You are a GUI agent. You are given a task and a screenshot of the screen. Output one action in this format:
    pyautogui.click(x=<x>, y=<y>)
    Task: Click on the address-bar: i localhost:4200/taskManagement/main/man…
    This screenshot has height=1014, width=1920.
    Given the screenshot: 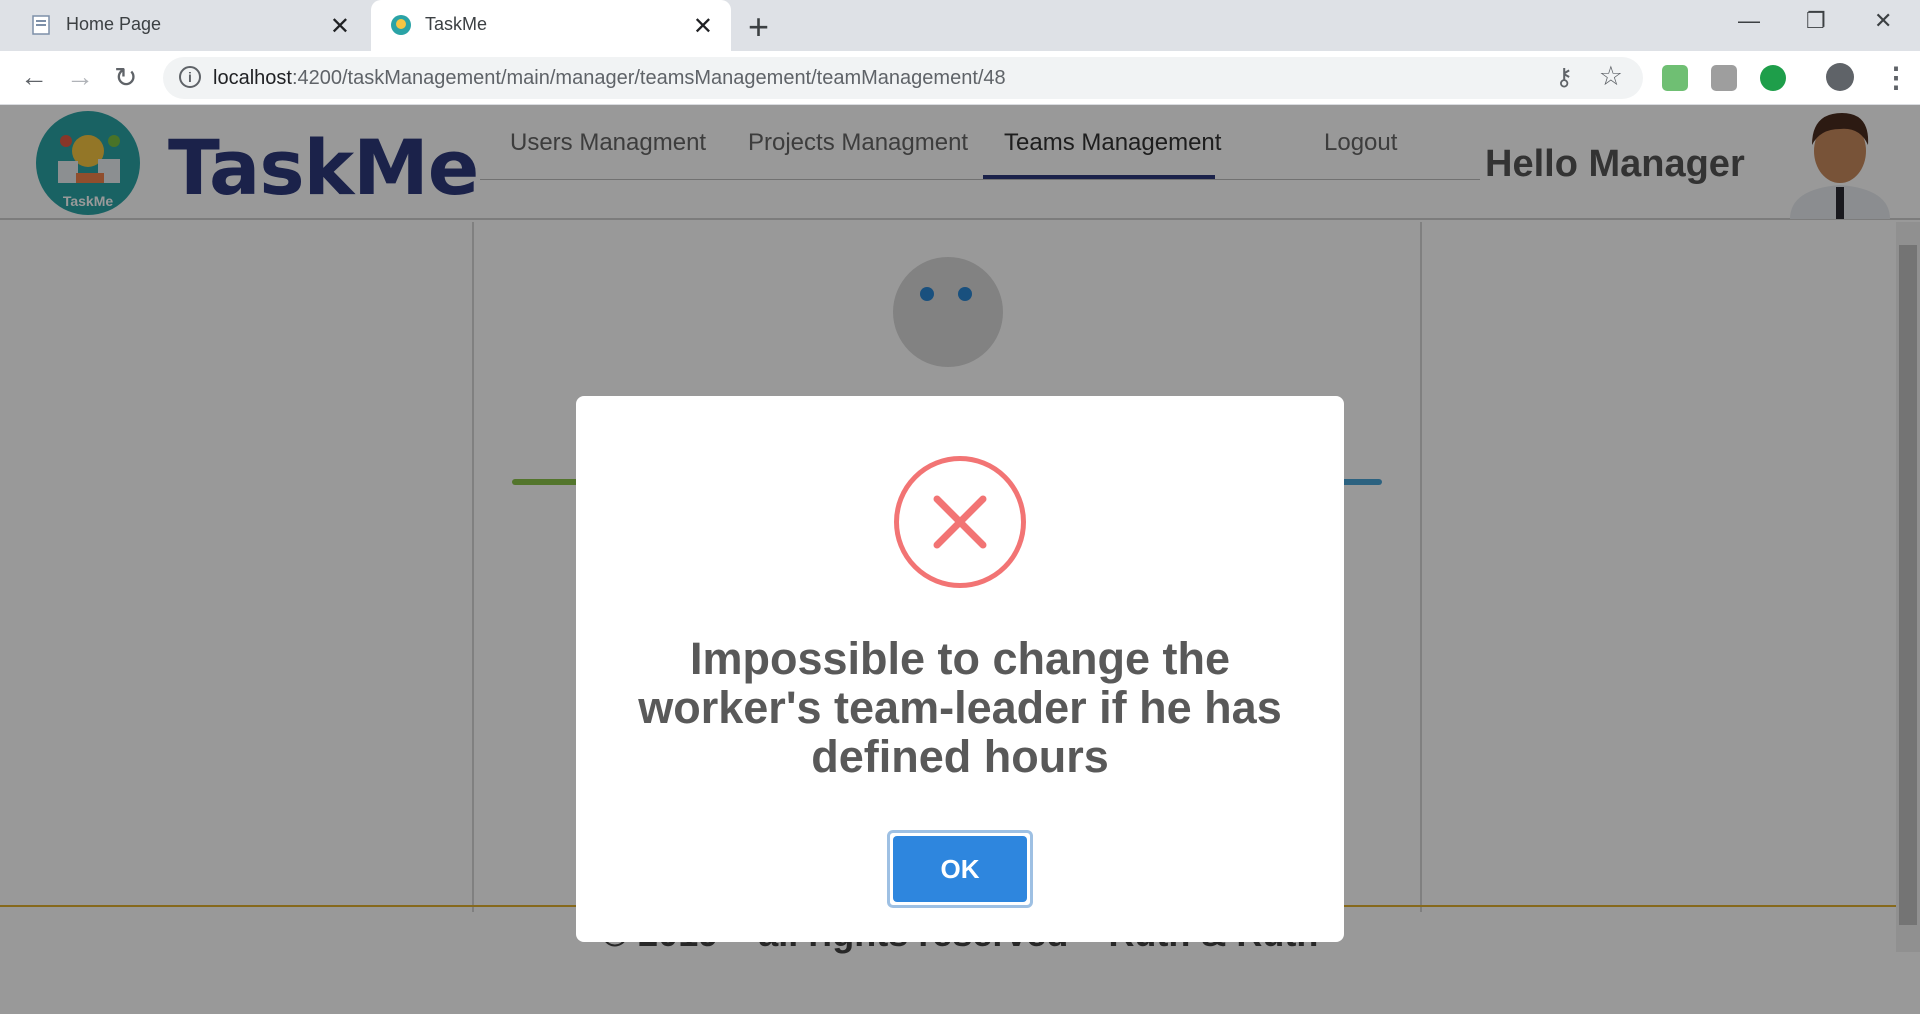 What is the action you would take?
    pyautogui.click(x=903, y=78)
    